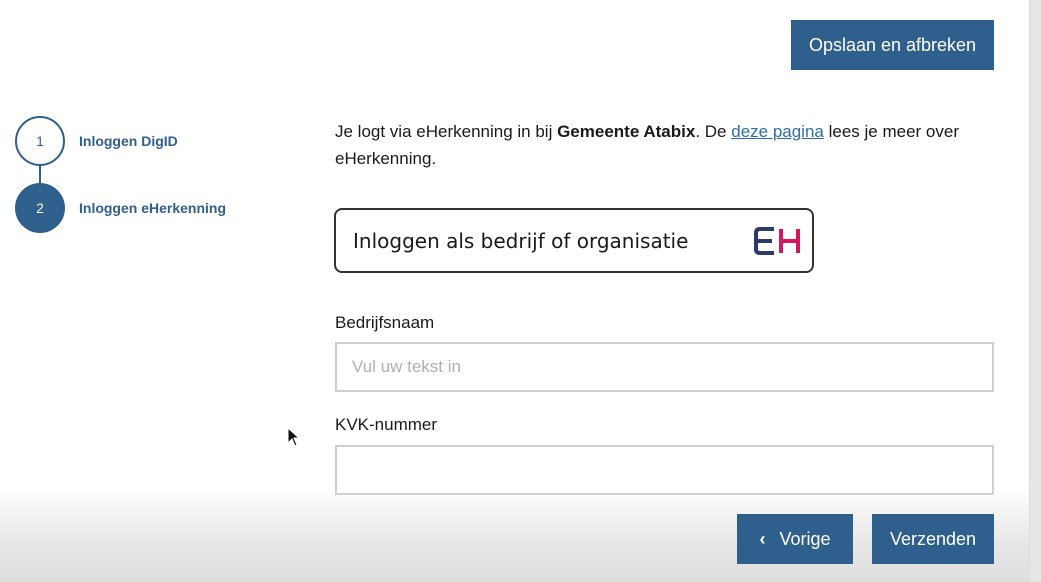 The image size is (1041, 582). What do you see at coordinates (385, 322) in the screenshot?
I see `company-name-label: Bedrijfsnaam` at bounding box center [385, 322].